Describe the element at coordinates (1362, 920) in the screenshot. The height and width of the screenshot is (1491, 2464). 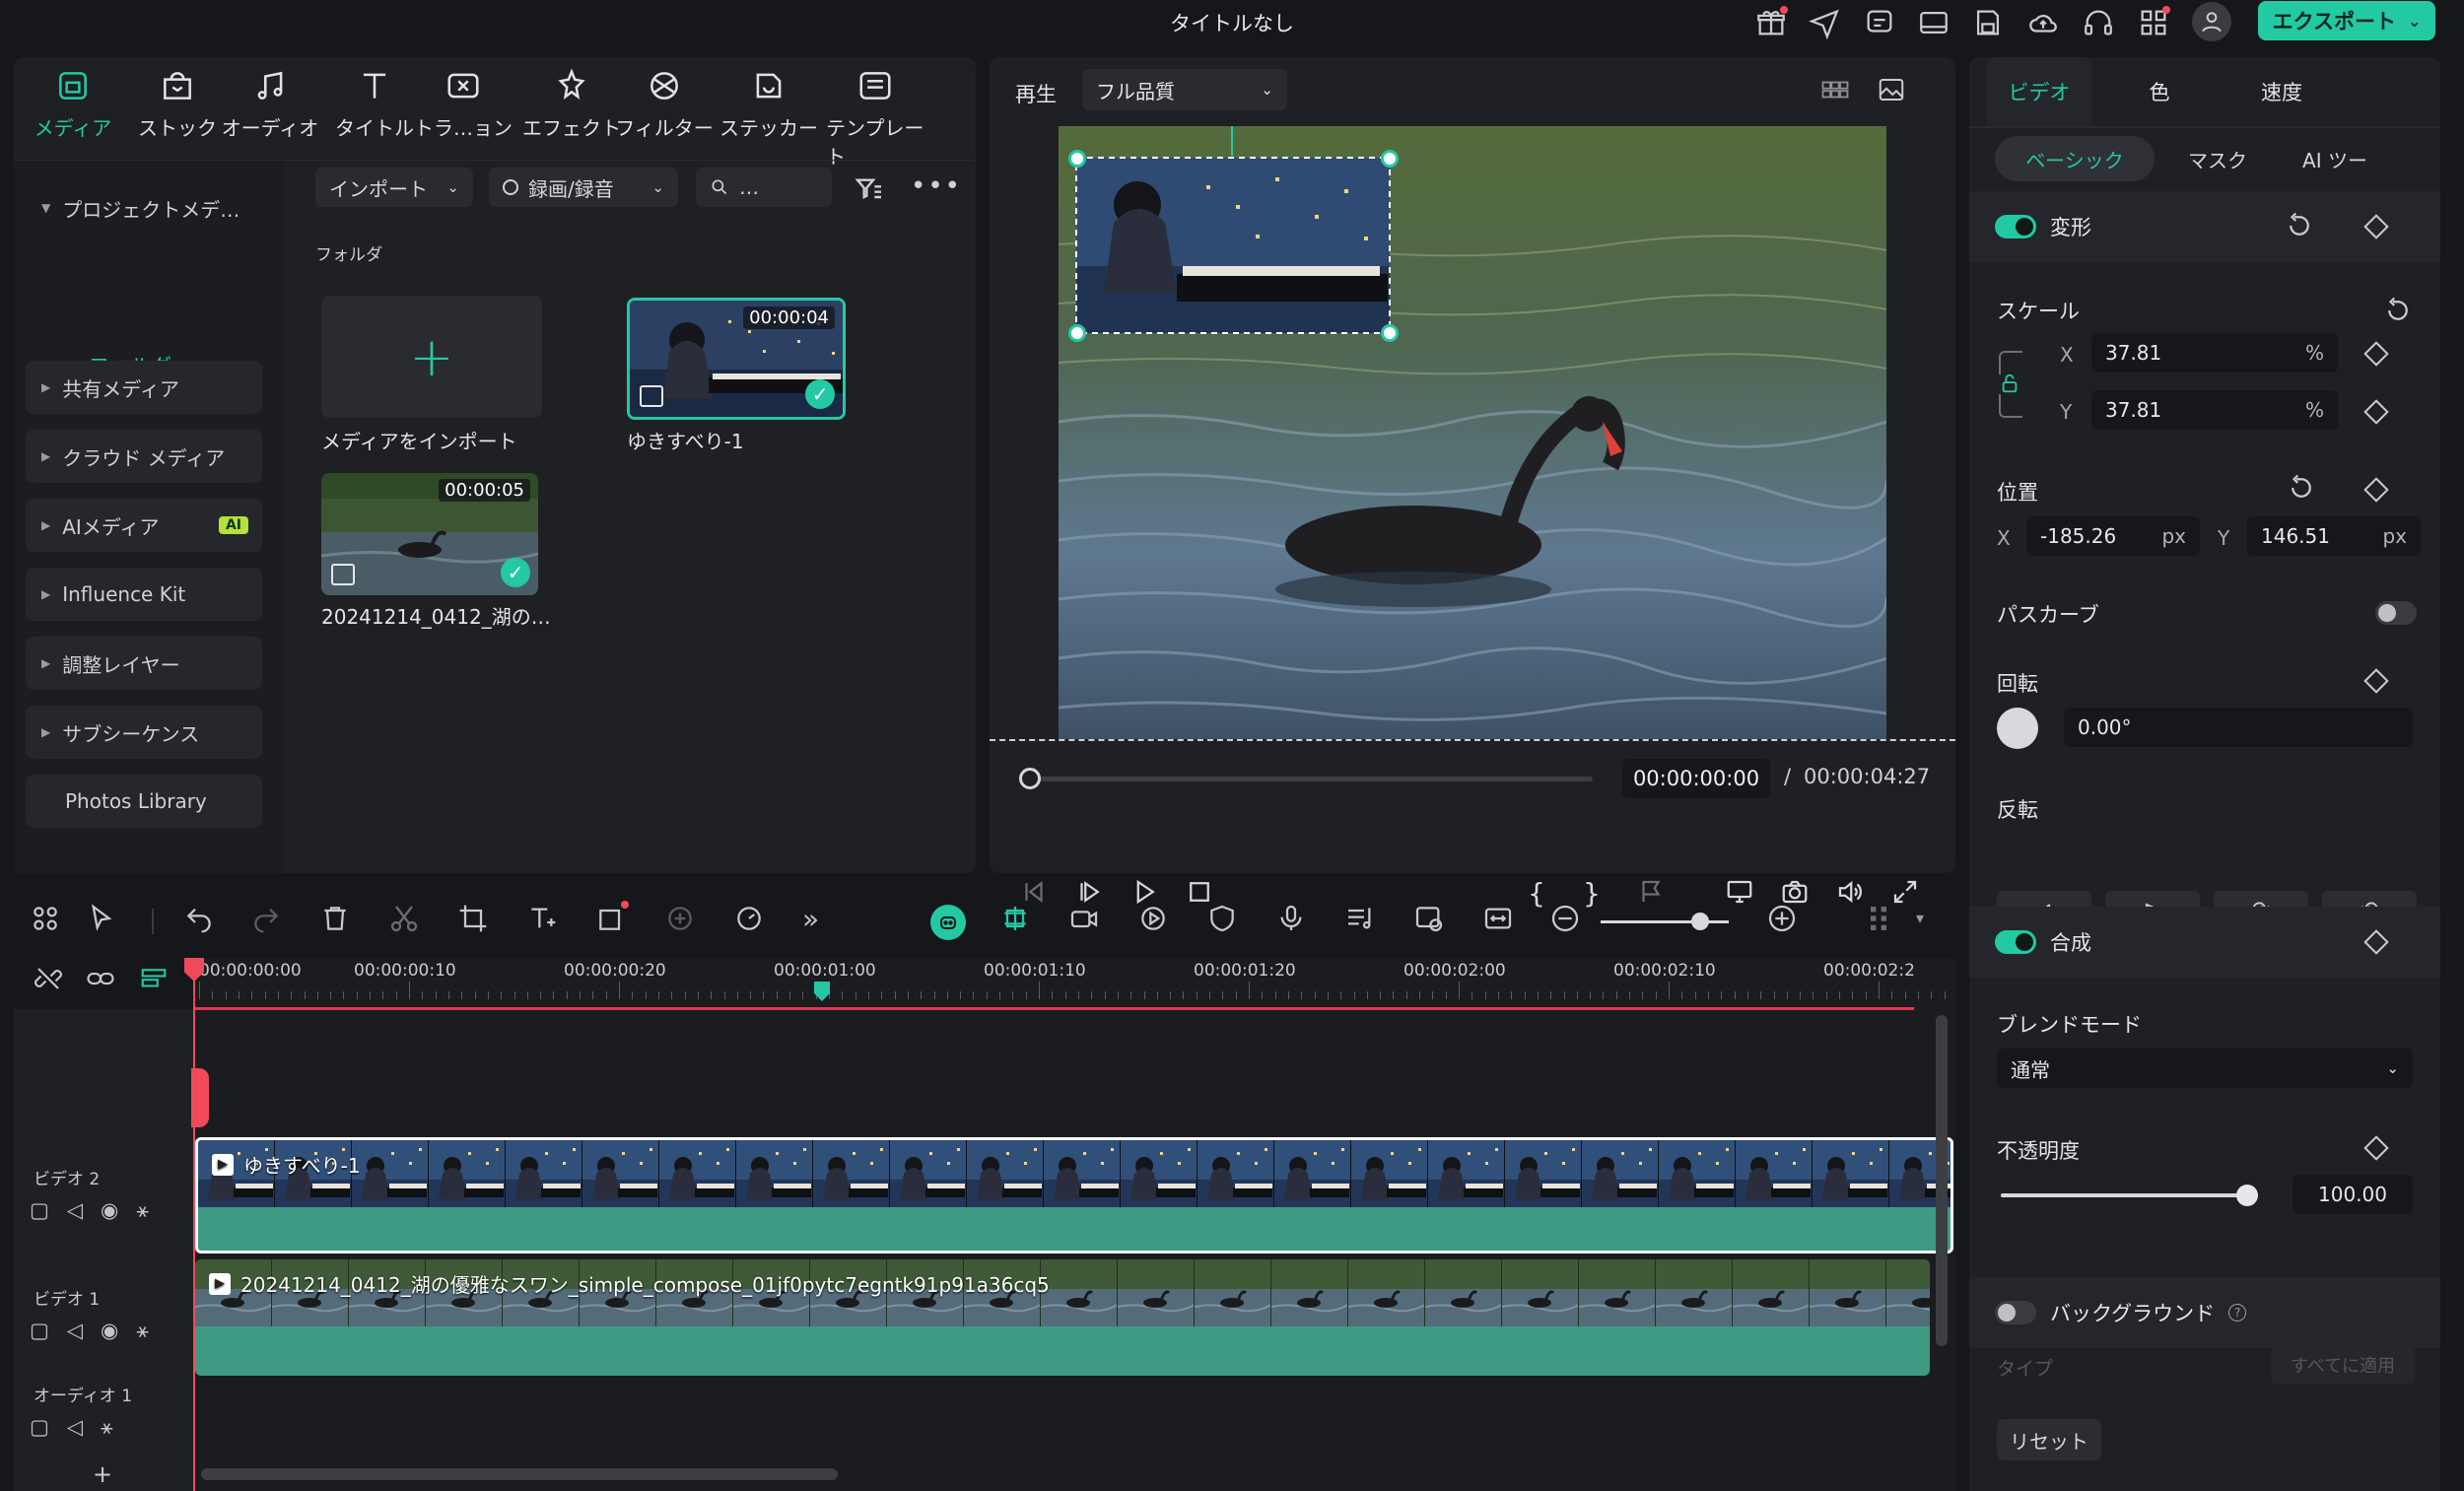
I see `audio-list-icon` at that location.